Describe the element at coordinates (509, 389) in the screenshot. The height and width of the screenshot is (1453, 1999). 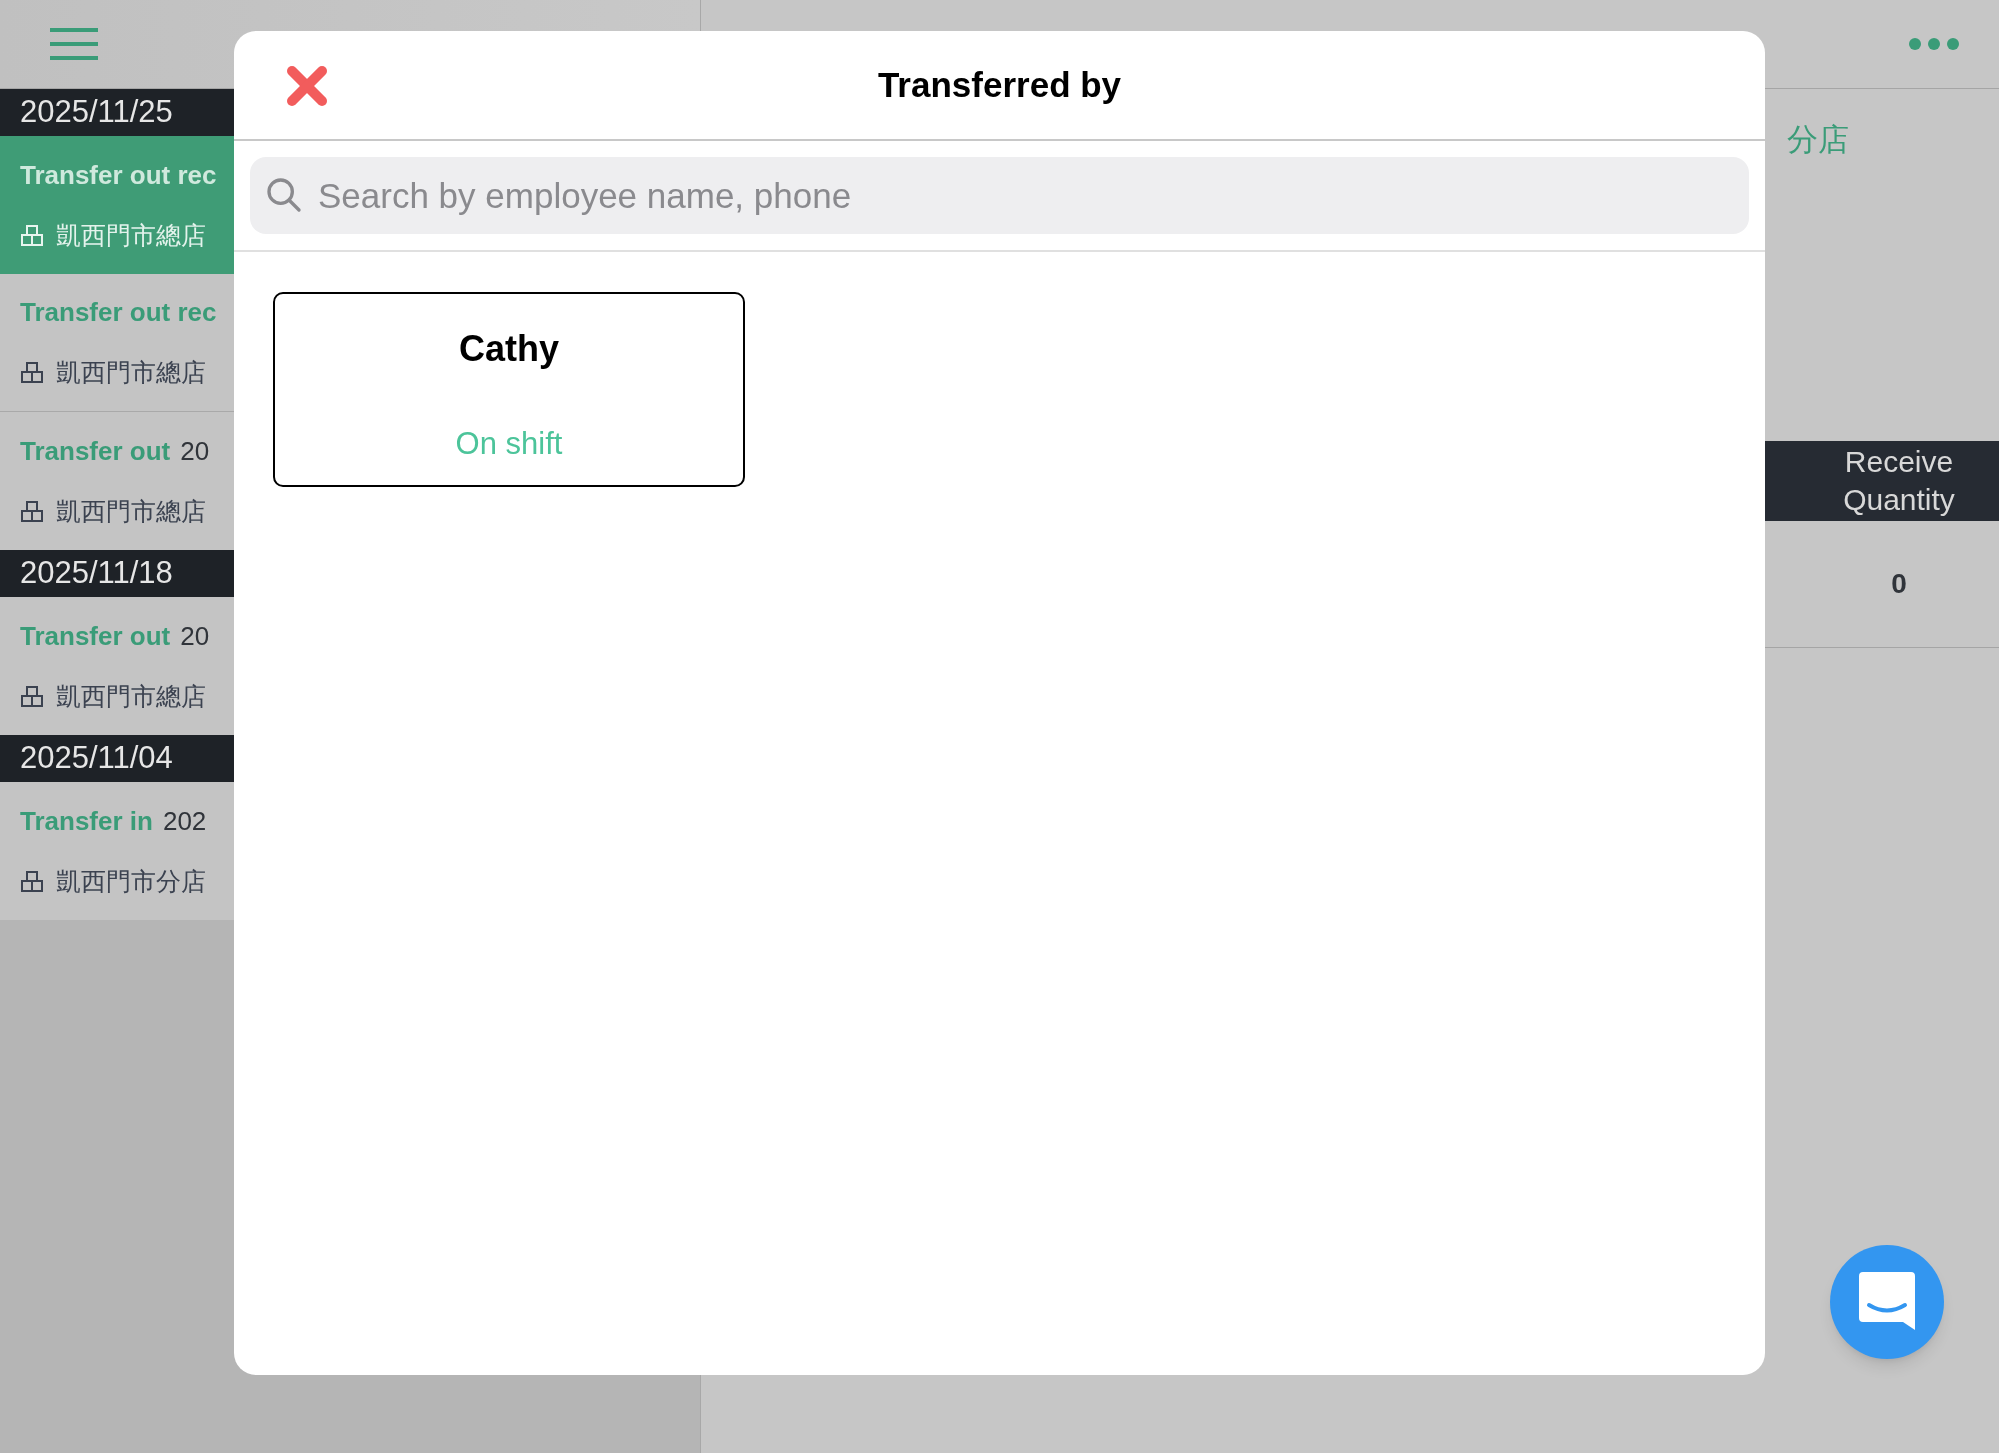
I see `employee-card: Cathy On shift` at that location.